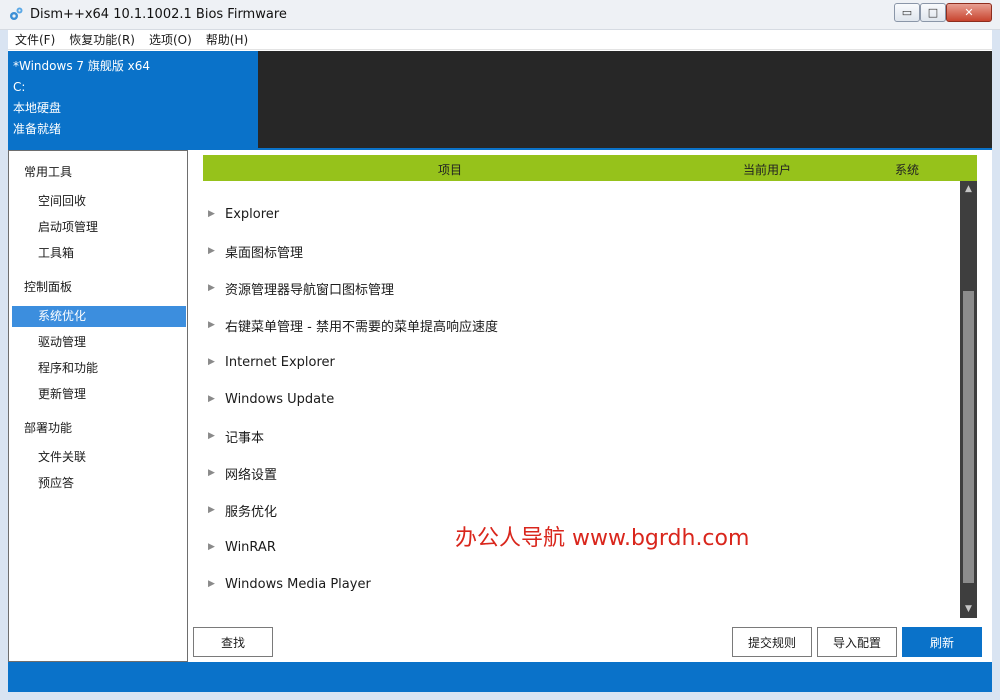  Describe the element at coordinates (968, 609) in the screenshot. I see `triangle-down-icon: ▼` at that location.